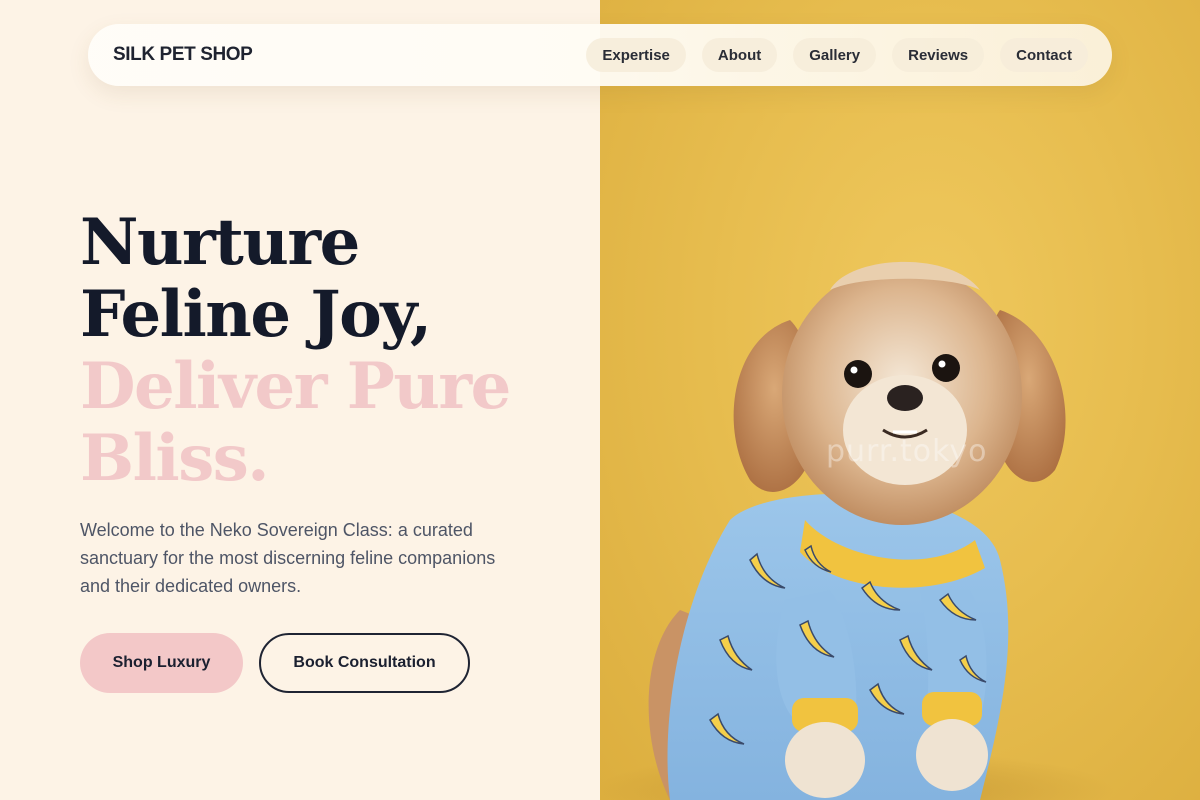 The height and width of the screenshot is (800, 1200). Describe the element at coordinates (636, 55) in the screenshot. I see `nav-item-expertise: Expertise` at that location.